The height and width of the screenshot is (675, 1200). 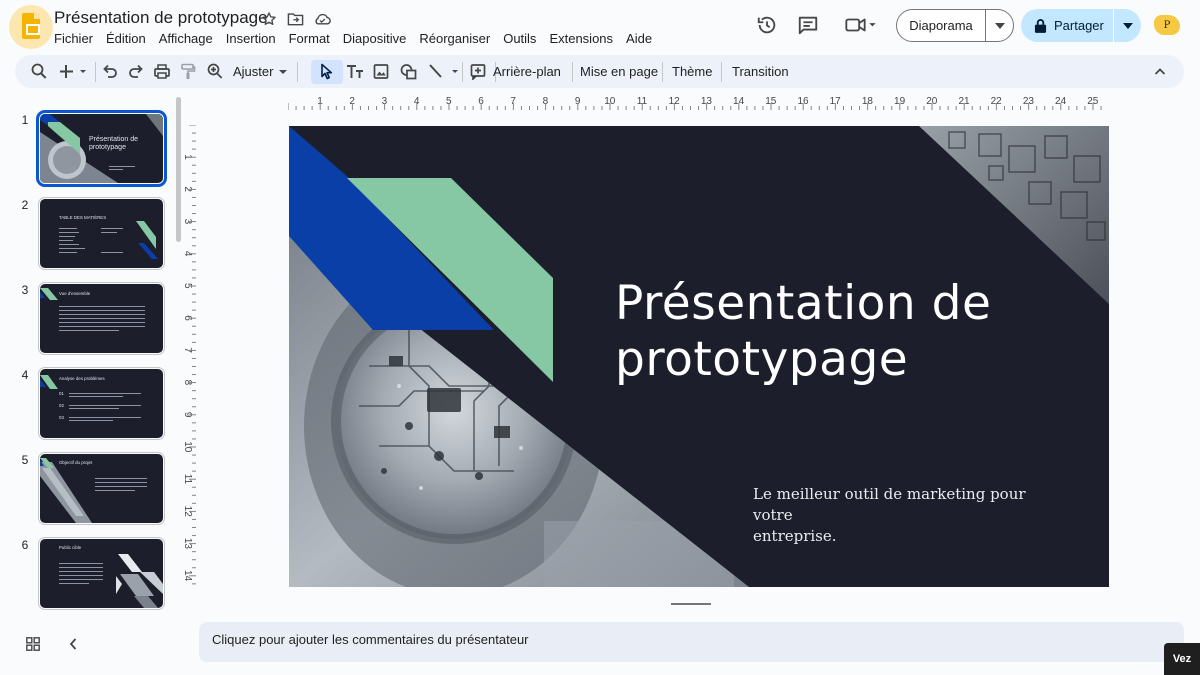 I want to click on version-history-icon, so click(x=767, y=25).